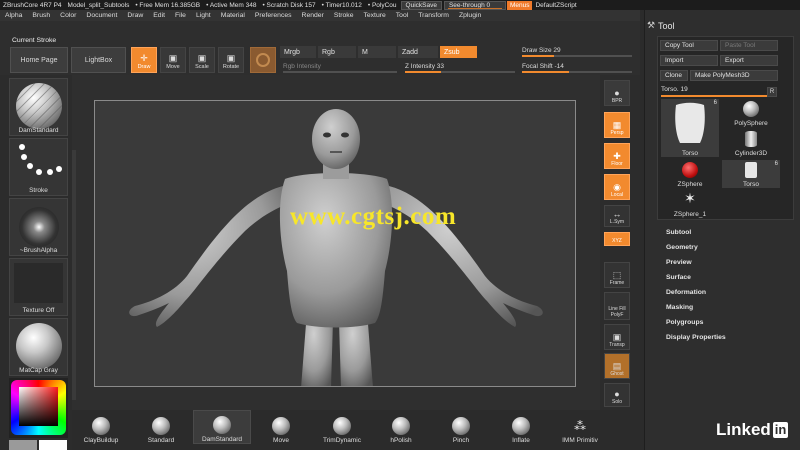  Describe the element at coordinates (690, 204) in the screenshot. I see `tool-thumb-zsphere-1: ✶ ZSphere_1` at that location.